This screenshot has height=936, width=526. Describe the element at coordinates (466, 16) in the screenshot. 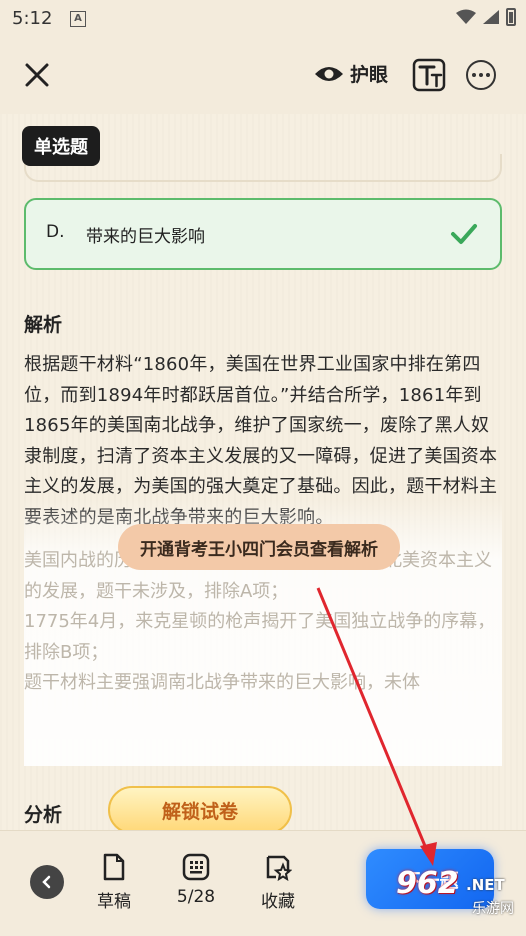

I see `wifi-icon` at that location.